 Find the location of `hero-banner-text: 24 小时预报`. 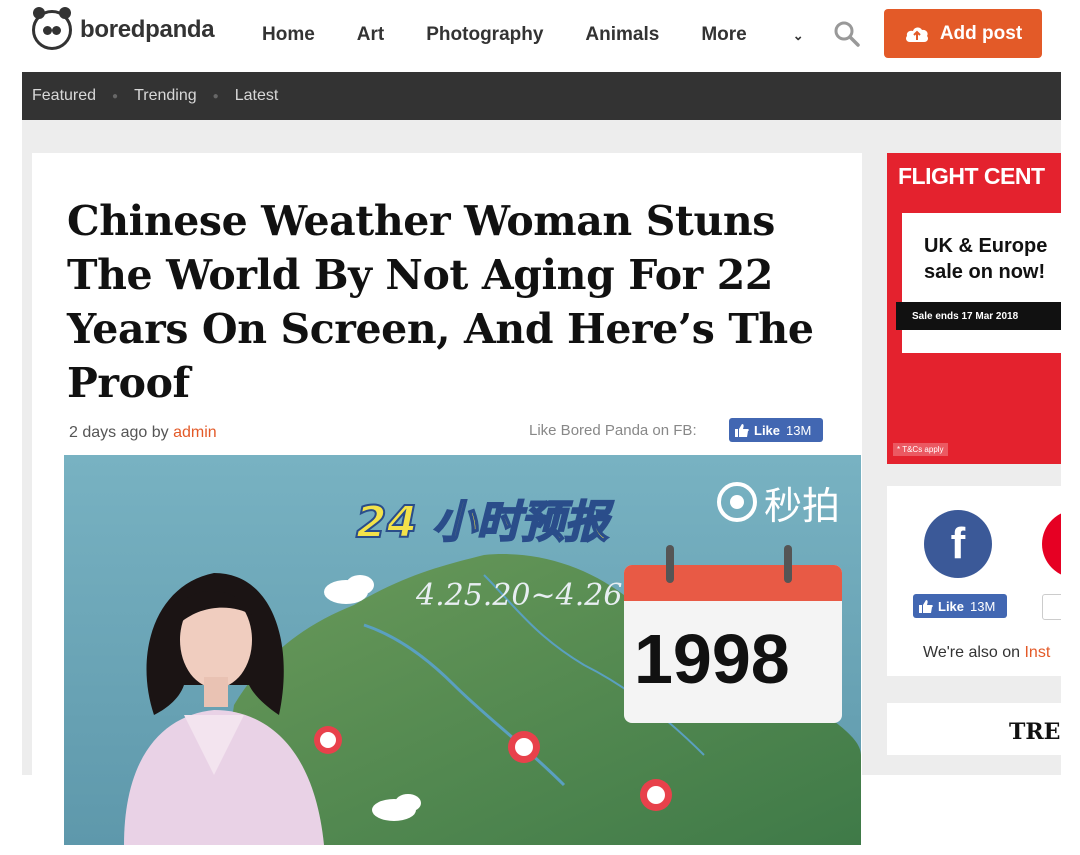

hero-banner-text: 24 小时预报 is located at coordinates (485, 522).